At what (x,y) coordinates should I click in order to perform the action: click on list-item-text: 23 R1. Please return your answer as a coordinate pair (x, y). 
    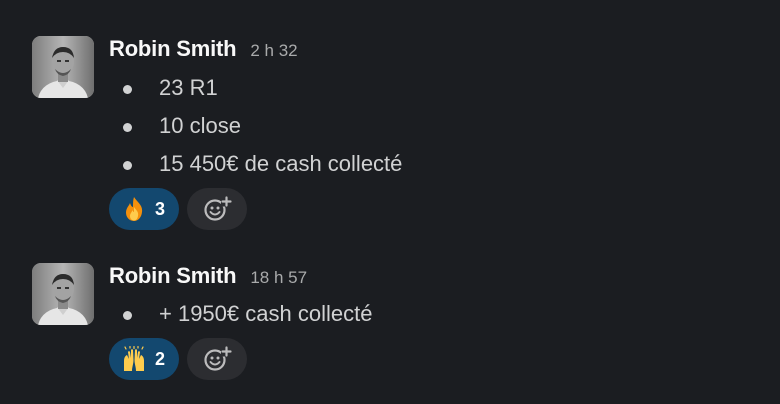
    Looking at the image, I should click on (188, 87).